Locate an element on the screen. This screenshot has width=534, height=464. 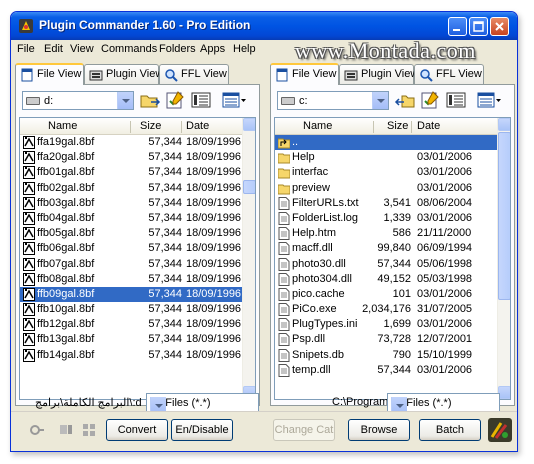
plugin-file-icon is located at coordinates (29, 279).